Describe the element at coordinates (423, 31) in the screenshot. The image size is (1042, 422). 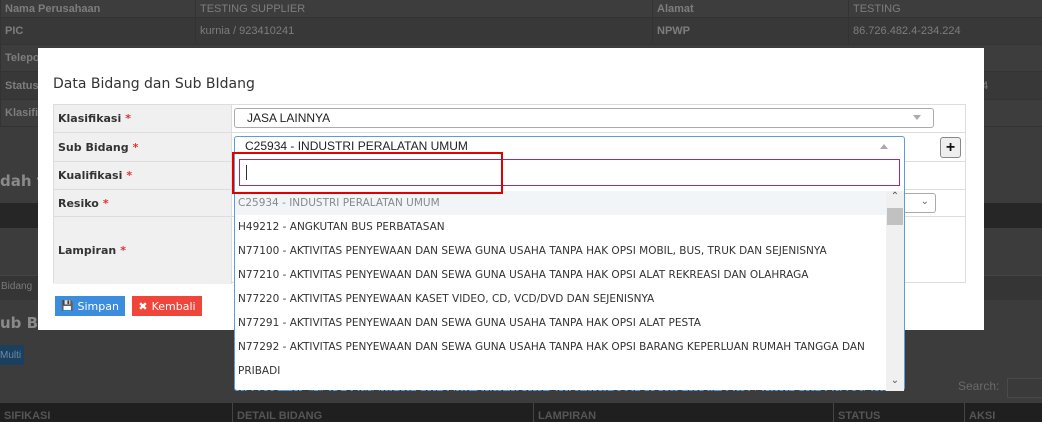
I see `info-value: kurnia / 923410241` at that location.